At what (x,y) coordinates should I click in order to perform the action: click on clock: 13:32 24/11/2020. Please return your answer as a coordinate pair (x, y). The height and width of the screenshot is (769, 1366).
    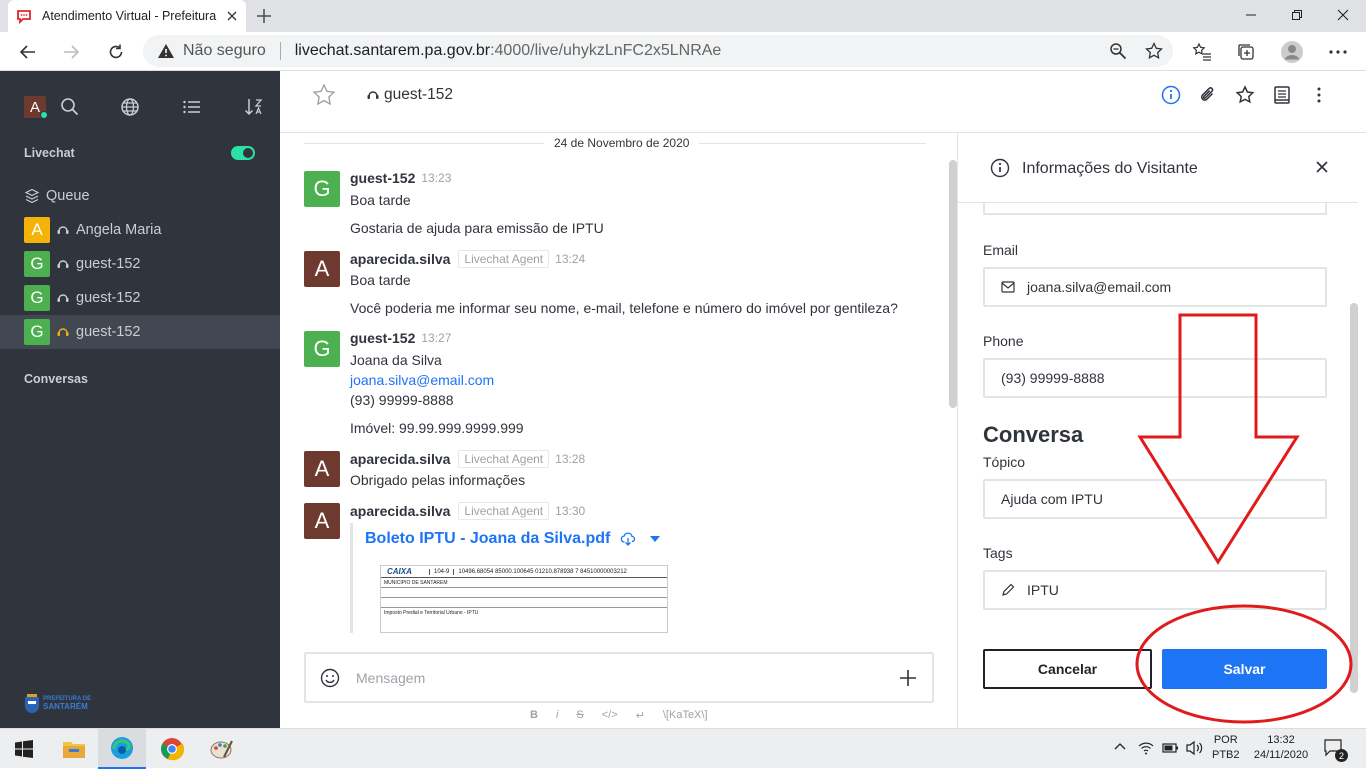
    Looking at the image, I should click on (1281, 748).